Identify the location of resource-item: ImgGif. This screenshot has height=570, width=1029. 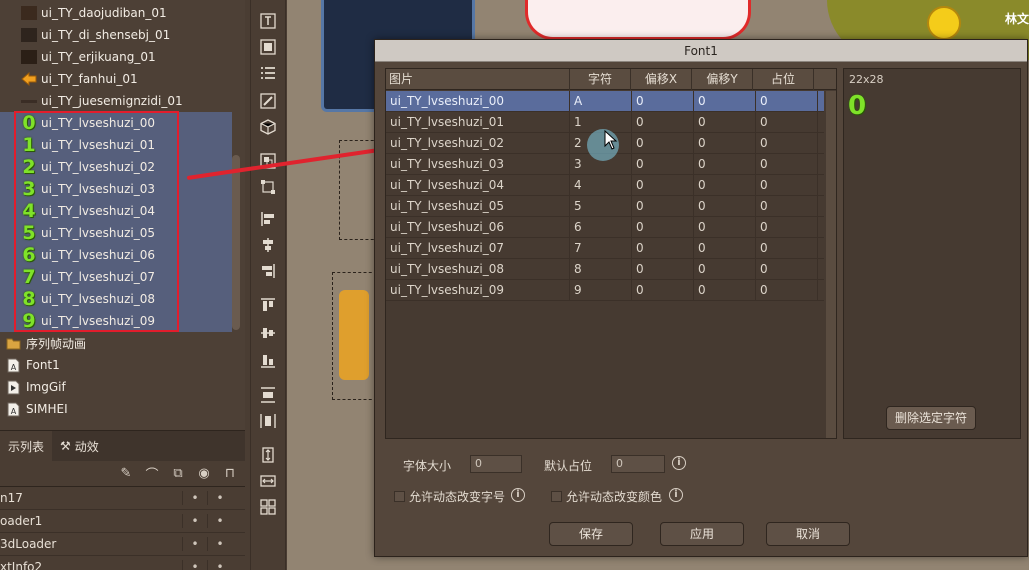
(116, 387).